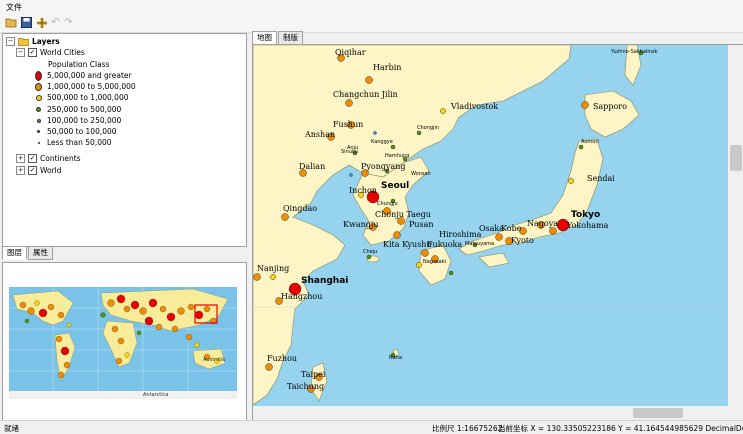 The height and width of the screenshot is (434, 743). What do you see at coordinates (363, 190) in the screenshot?
I see `map-label: Inchon` at bounding box center [363, 190].